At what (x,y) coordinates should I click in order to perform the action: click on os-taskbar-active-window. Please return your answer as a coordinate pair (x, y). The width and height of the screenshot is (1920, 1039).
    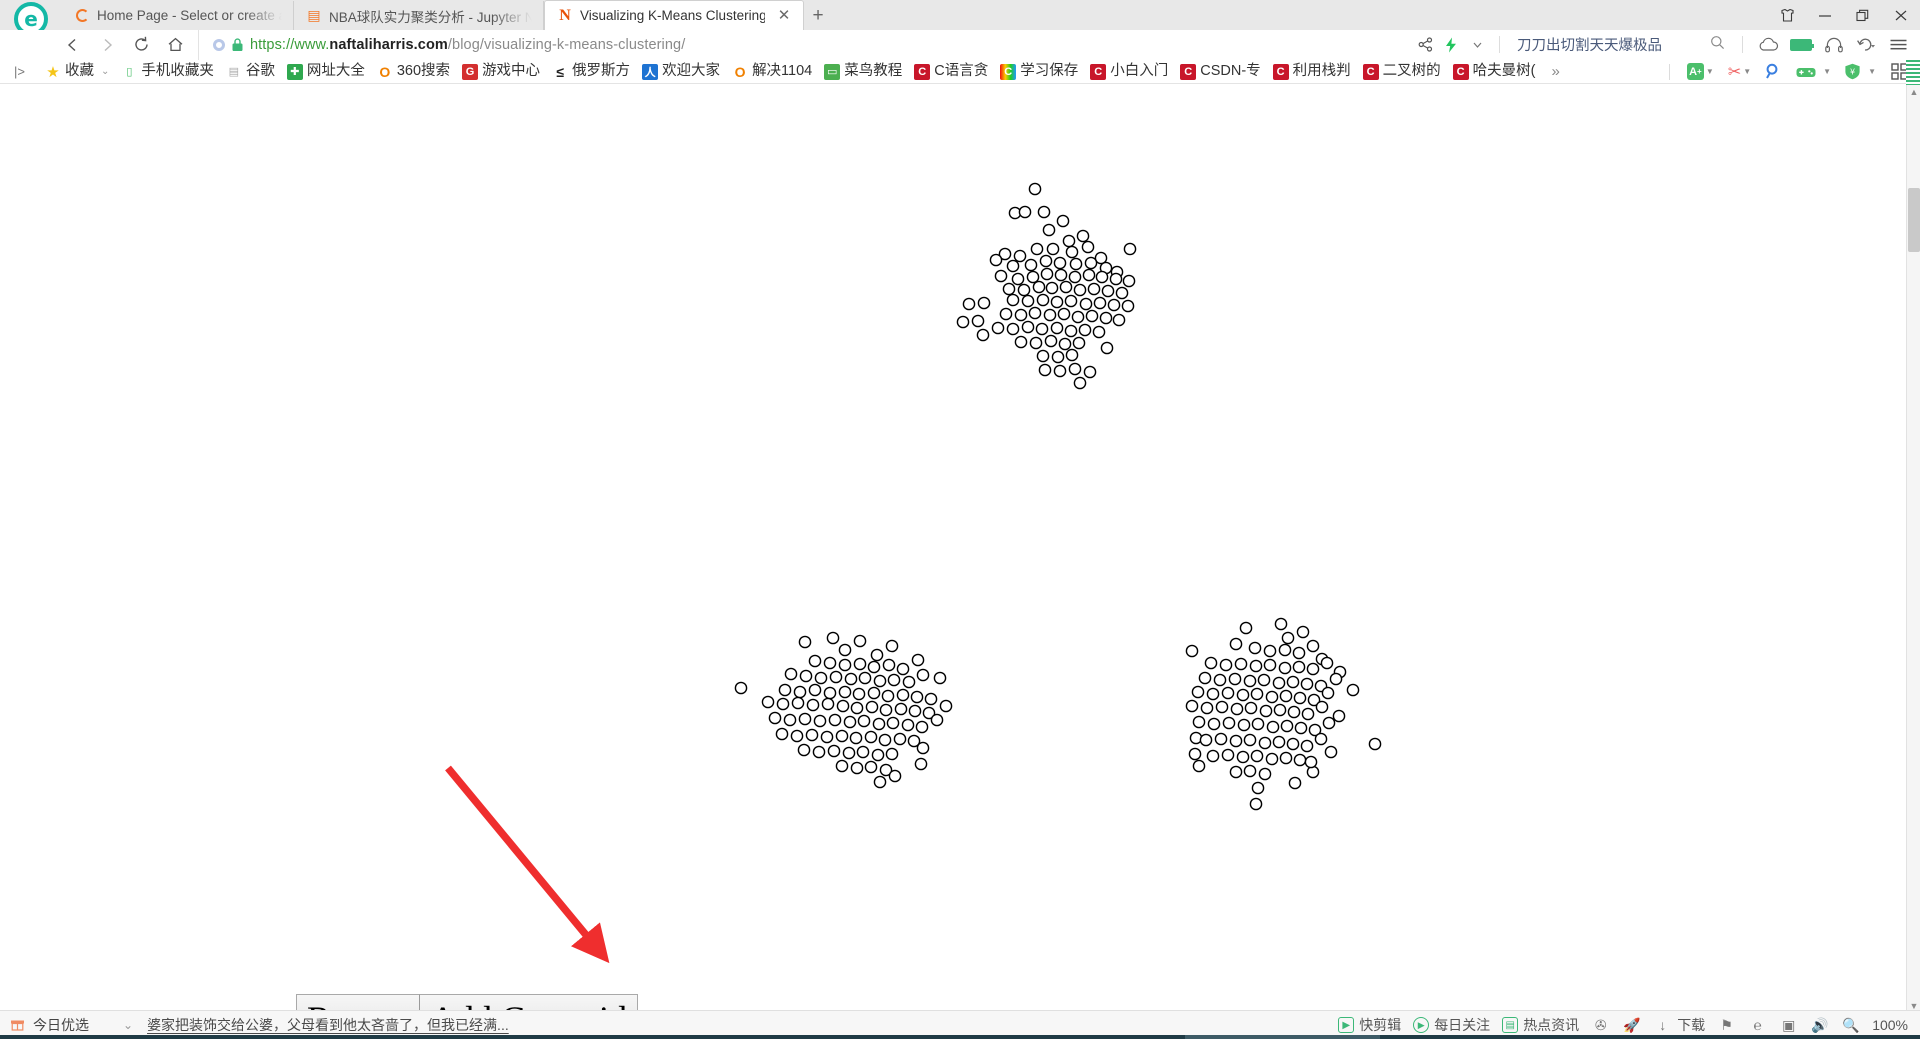
    Looking at the image, I should click on (1282, 1037).